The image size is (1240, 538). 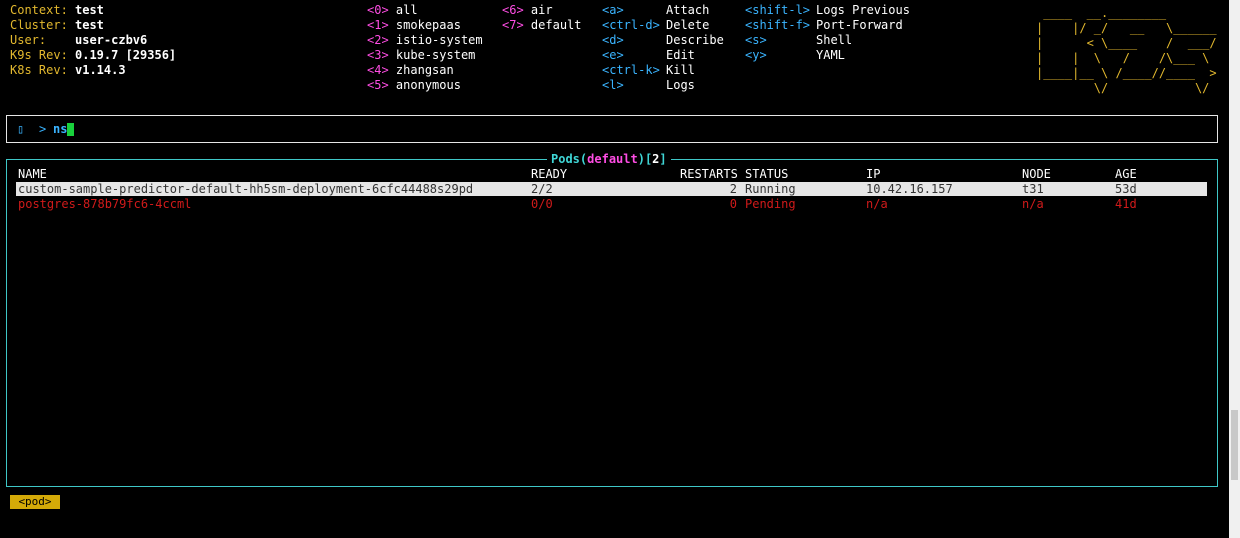 What do you see at coordinates (39, 55) in the screenshot?
I see `k9s-rev-label: K9s Rev:` at bounding box center [39, 55].